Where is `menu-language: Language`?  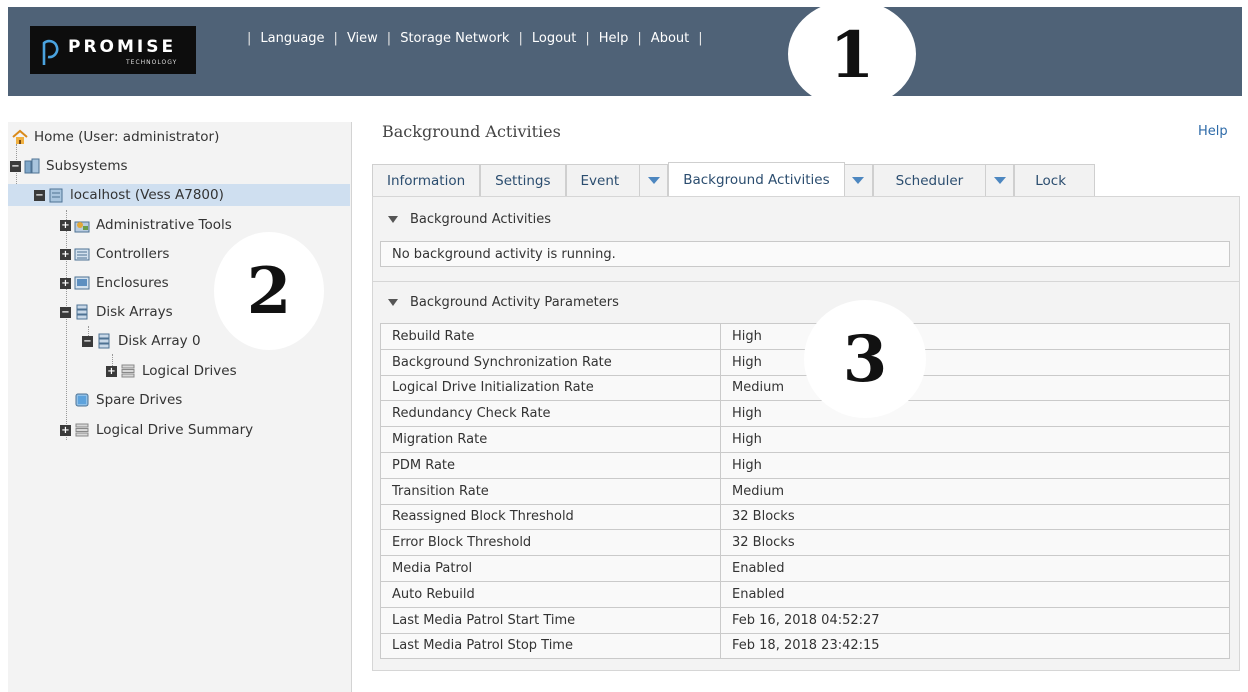 menu-language: Language is located at coordinates (292, 38).